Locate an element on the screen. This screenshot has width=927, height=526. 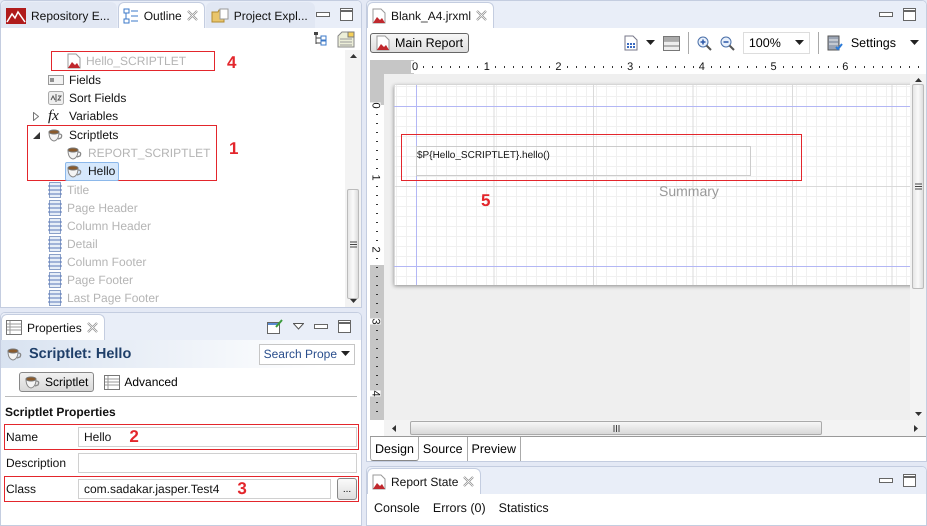
mountain-icon is located at coordinates (16, 16).